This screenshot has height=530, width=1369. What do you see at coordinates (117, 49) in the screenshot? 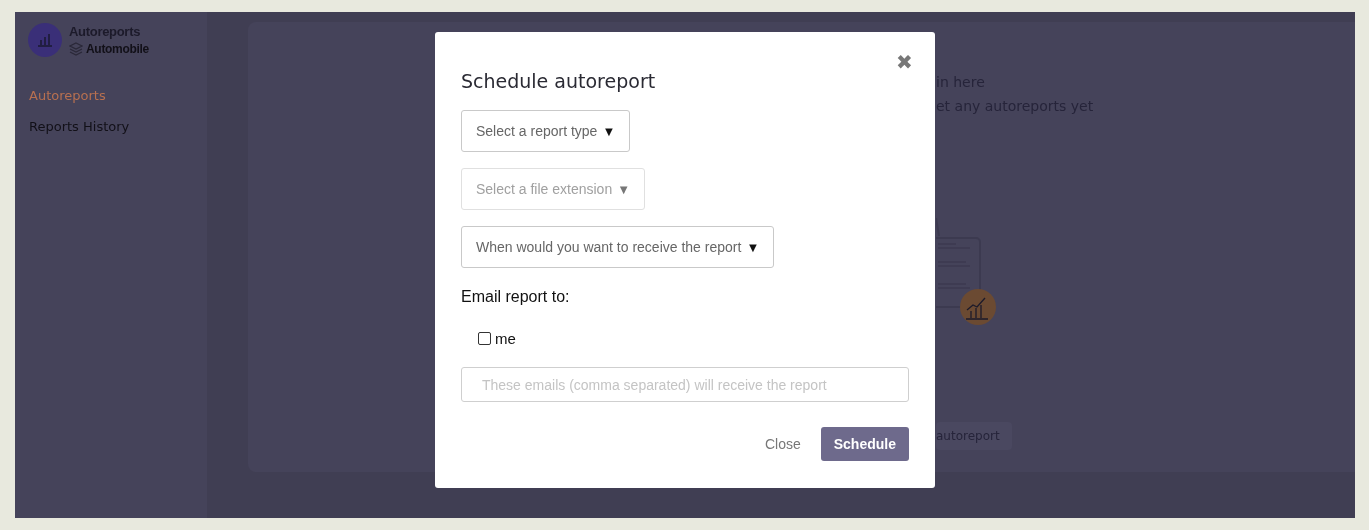
I see `workspace-name: Automobile` at bounding box center [117, 49].